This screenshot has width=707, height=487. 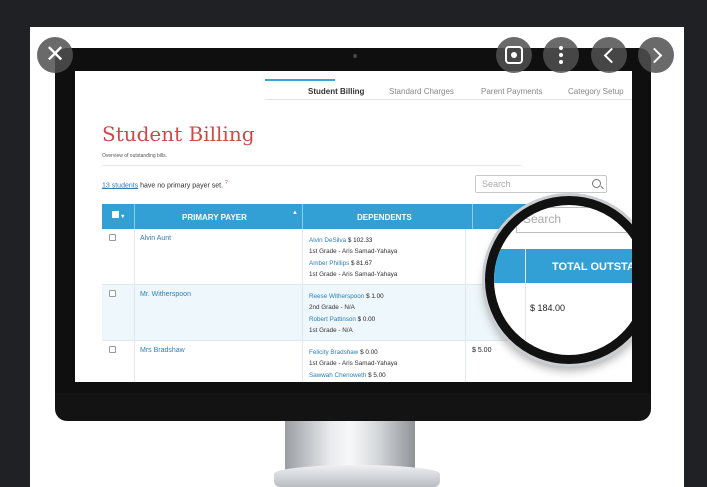 What do you see at coordinates (355, 56) in the screenshot?
I see `monitor-camera` at bounding box center [355, 56].